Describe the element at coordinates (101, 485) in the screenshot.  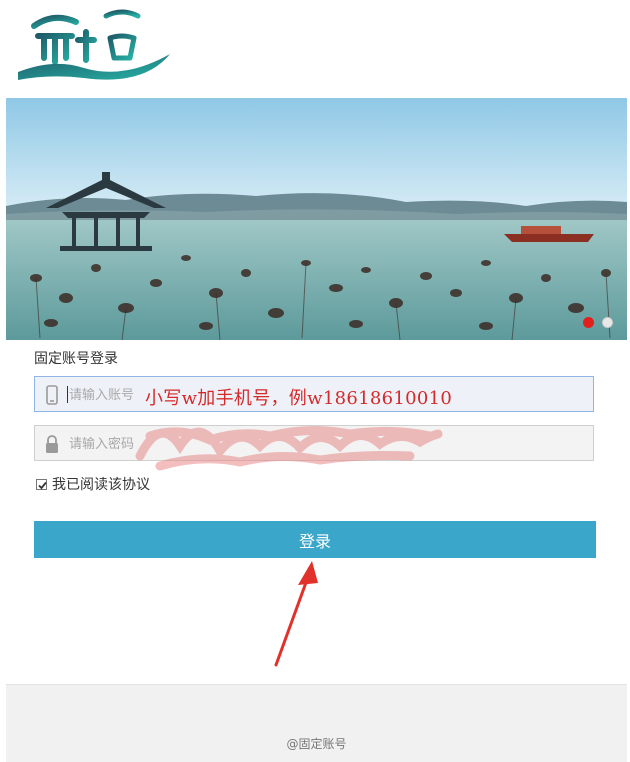
I see `agreement-label: 我已阅读该协议` at that location.